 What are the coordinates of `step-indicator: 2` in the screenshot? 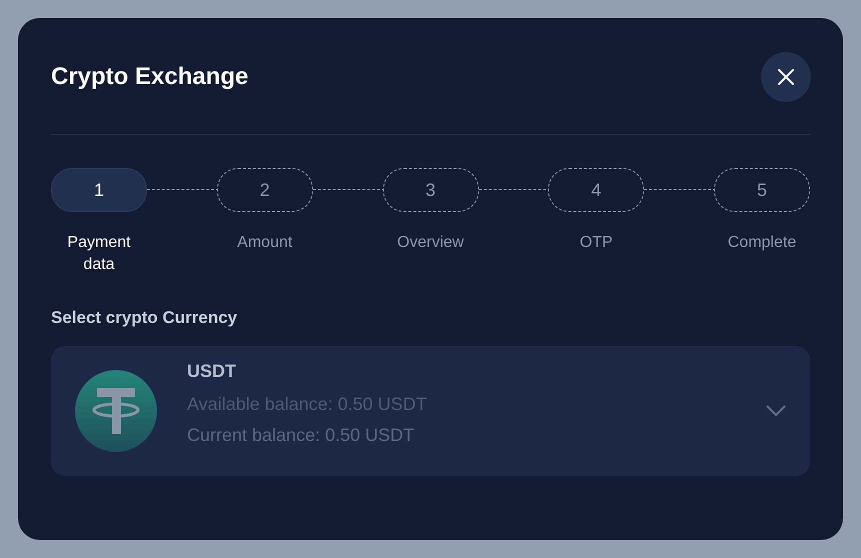 It's located at (264, 190).